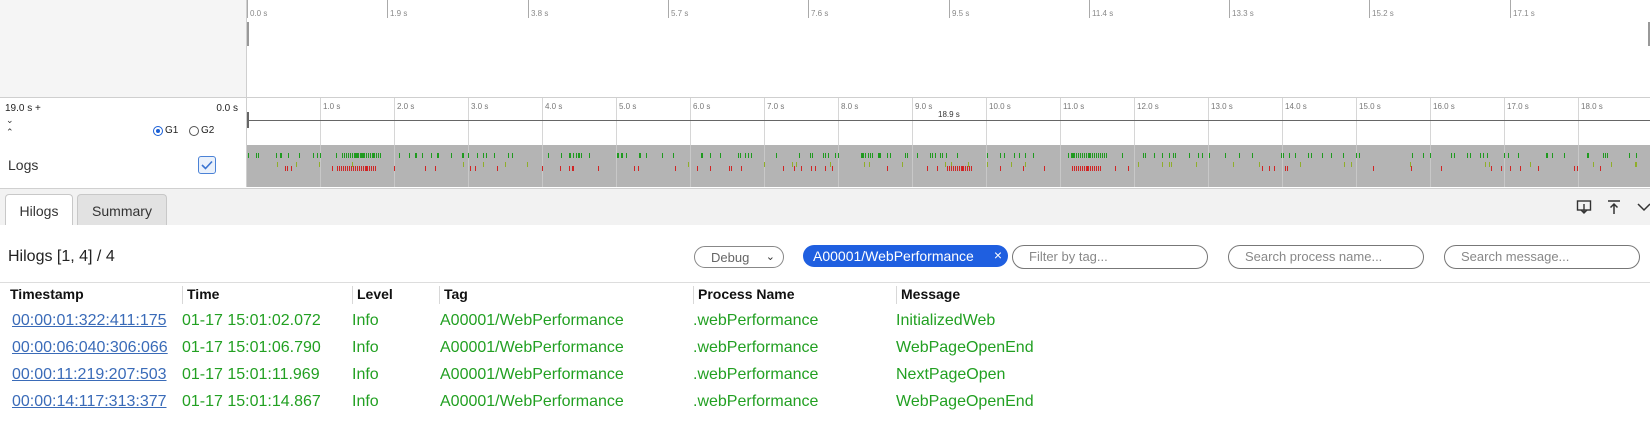 The image size is (1650, 424). What do you see at coordinates (248, 34) in the screenshot?
I see `overview-left-handle` at bounding box center [248, 34].